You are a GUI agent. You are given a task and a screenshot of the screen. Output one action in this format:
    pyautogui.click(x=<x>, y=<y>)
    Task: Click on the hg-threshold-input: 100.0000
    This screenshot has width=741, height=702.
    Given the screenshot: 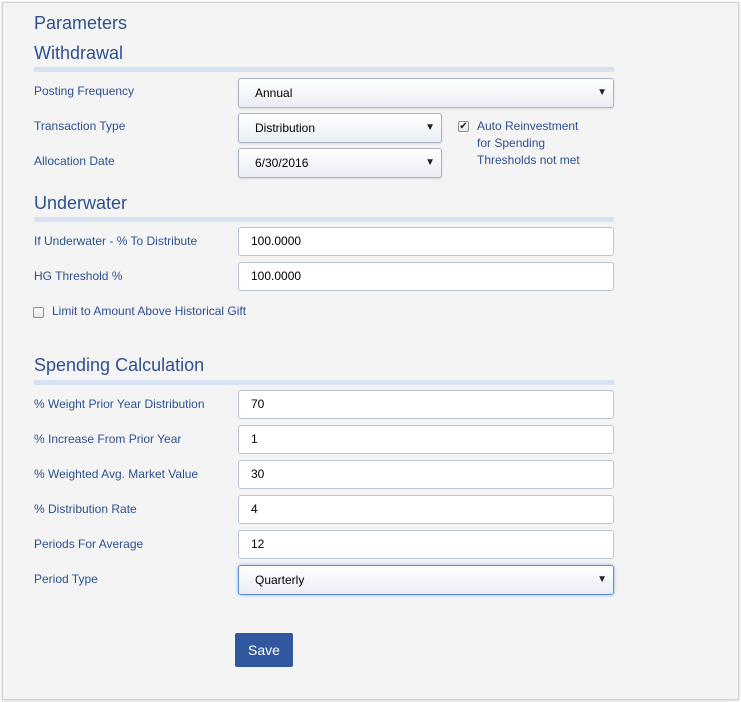 What is the action you would take?
    pyautogui.click(x=426, y=276)
    